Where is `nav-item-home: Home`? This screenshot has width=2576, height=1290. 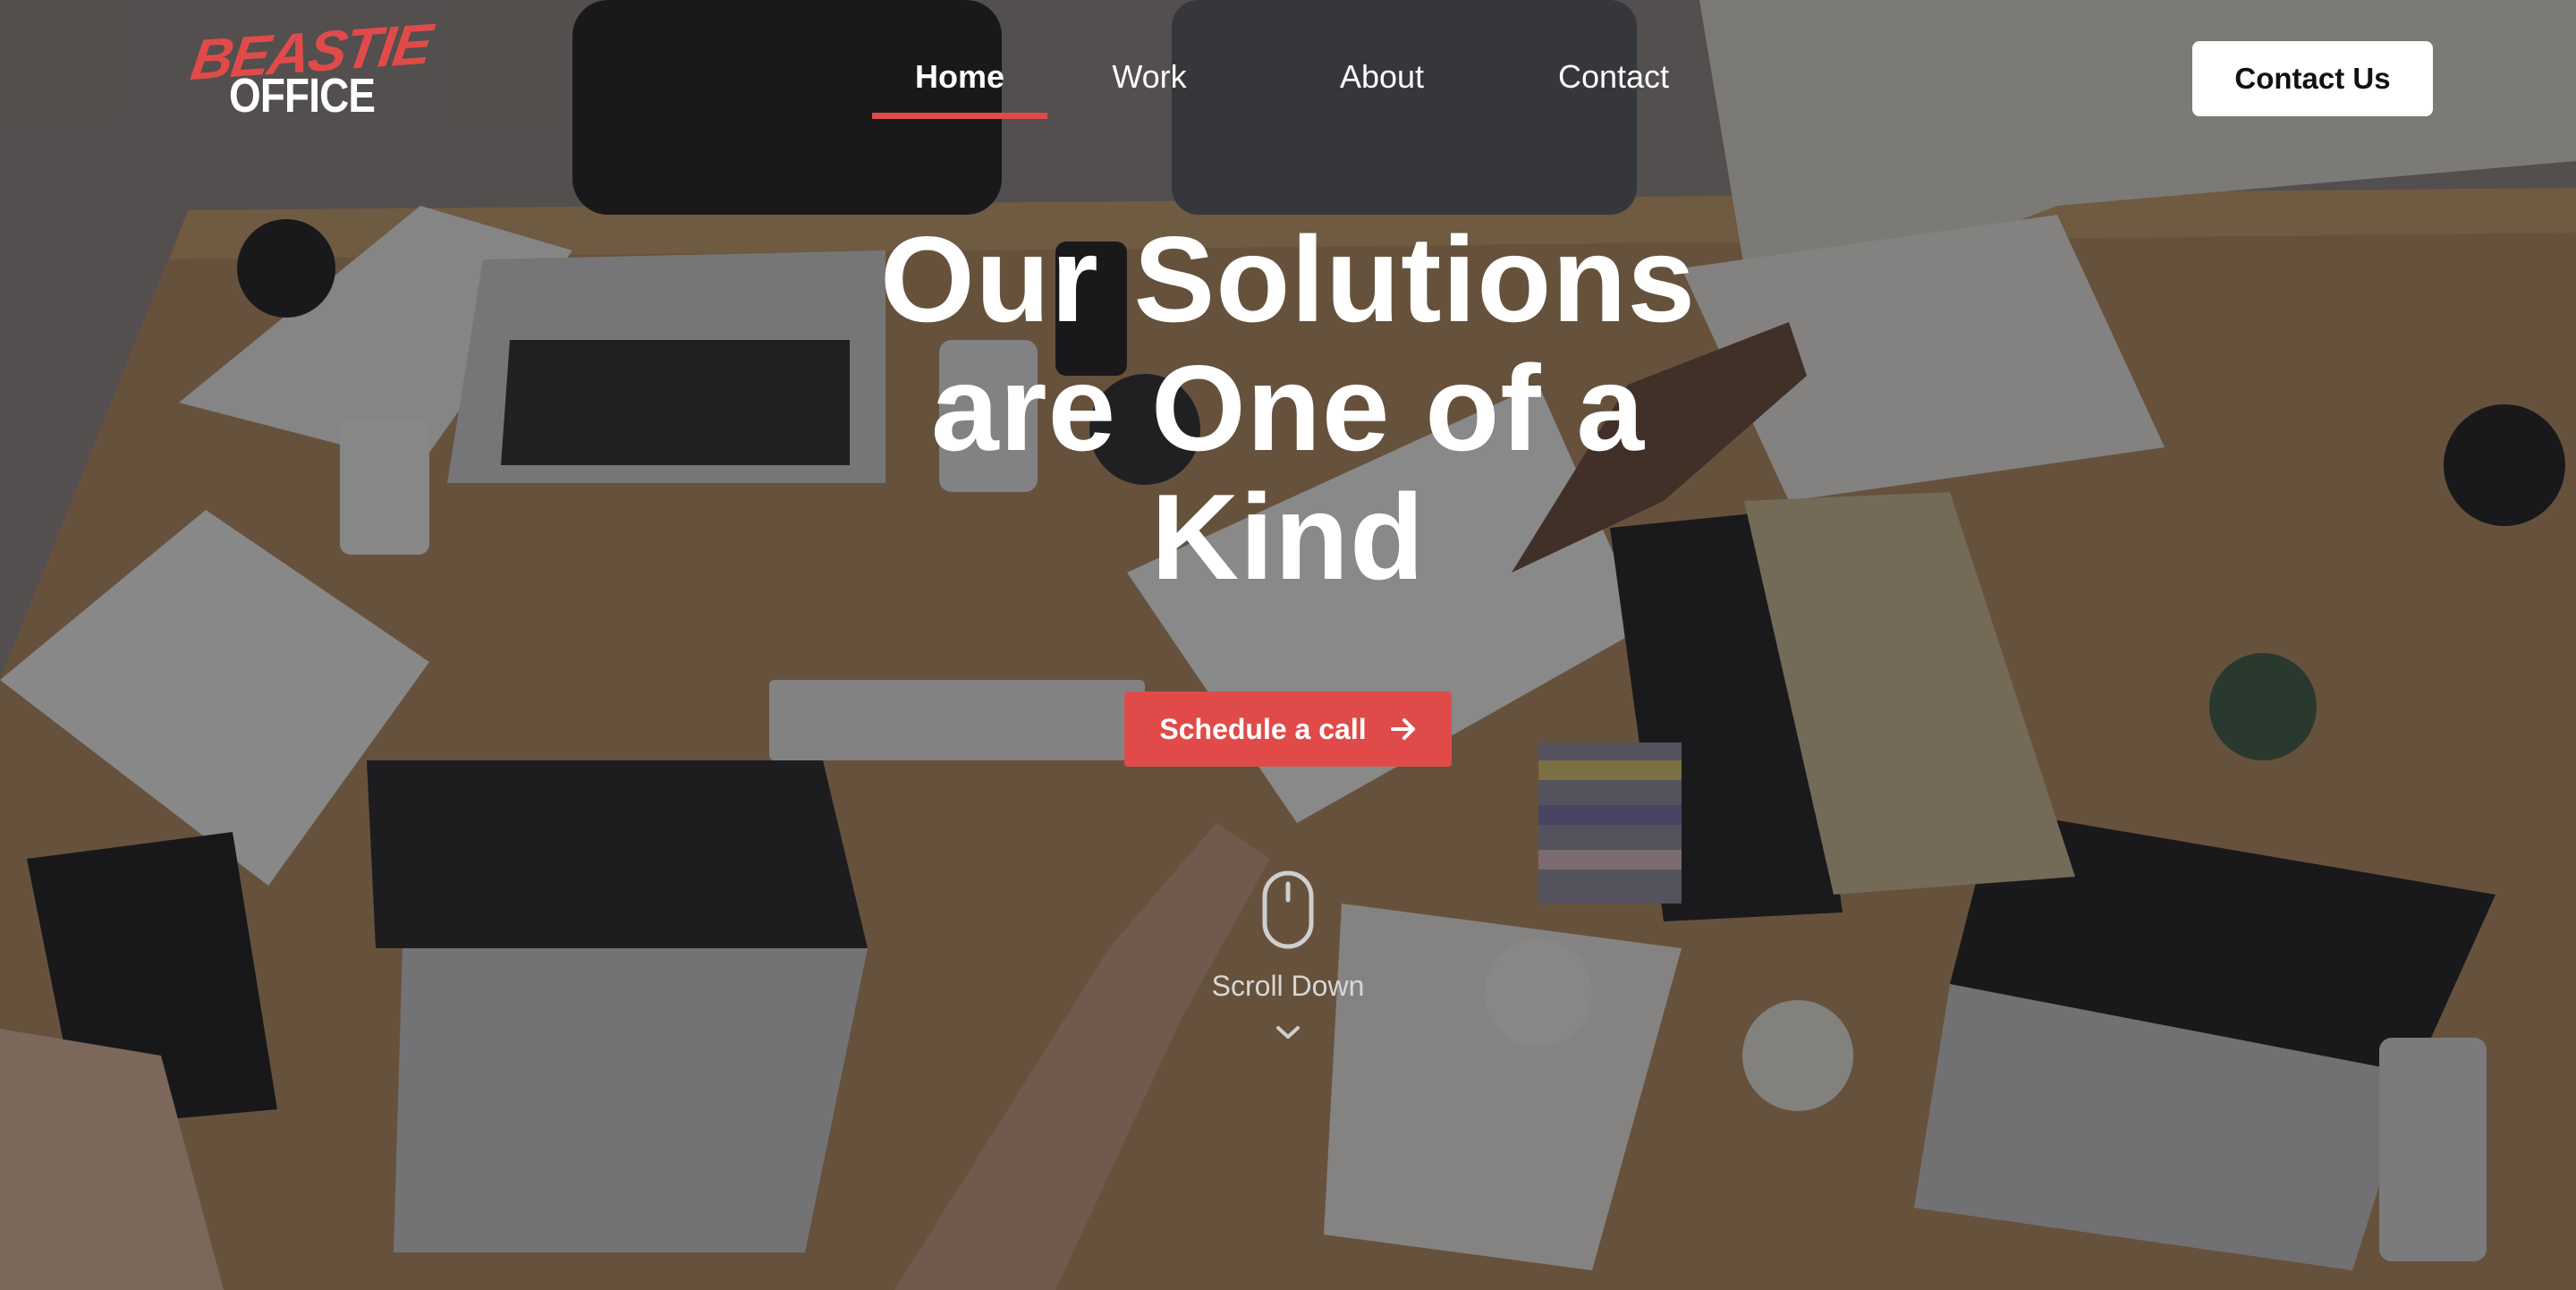
nav-item-home: Home is located at coordinates (959, 77).